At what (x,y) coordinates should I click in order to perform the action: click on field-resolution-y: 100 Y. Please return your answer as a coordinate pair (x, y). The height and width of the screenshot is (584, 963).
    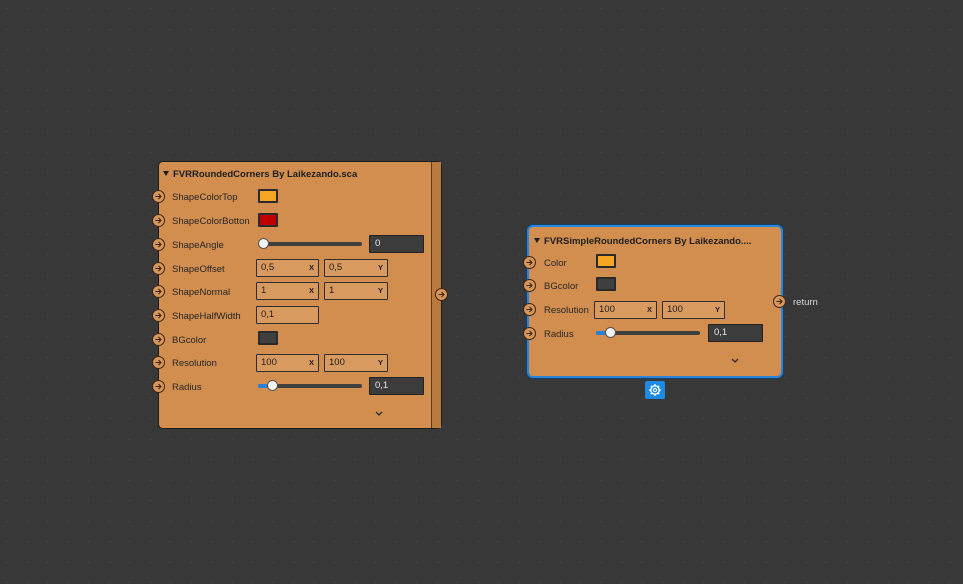
    Looking at the image, I should click on (356, 363).